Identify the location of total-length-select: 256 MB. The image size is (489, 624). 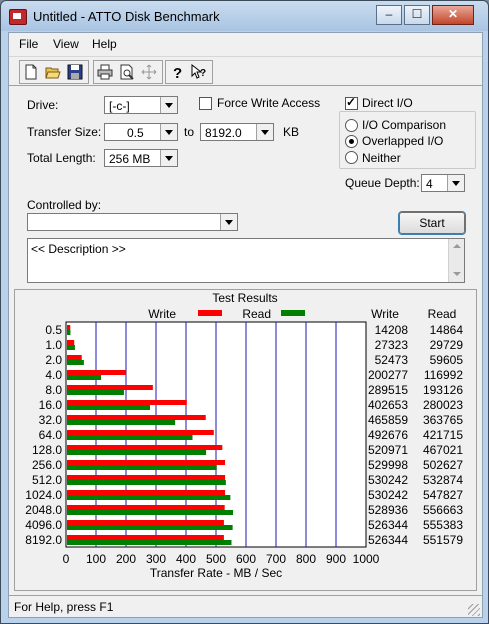
(141, 158).